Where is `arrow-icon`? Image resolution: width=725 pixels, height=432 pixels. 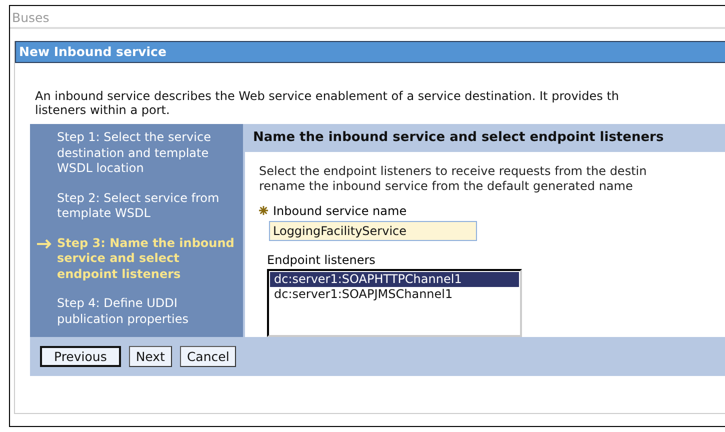
arrow-icon is located at coordinates (44, 243).